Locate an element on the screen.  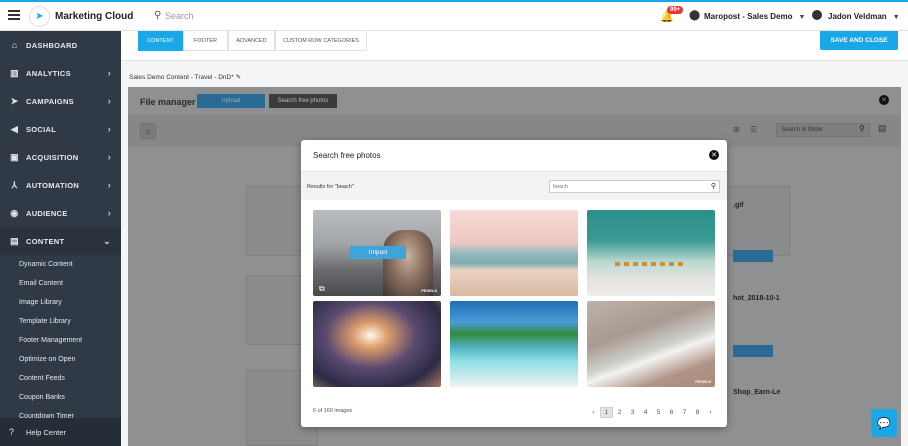
app-title: Marketing Cloud is located at coordinates (94, 16).